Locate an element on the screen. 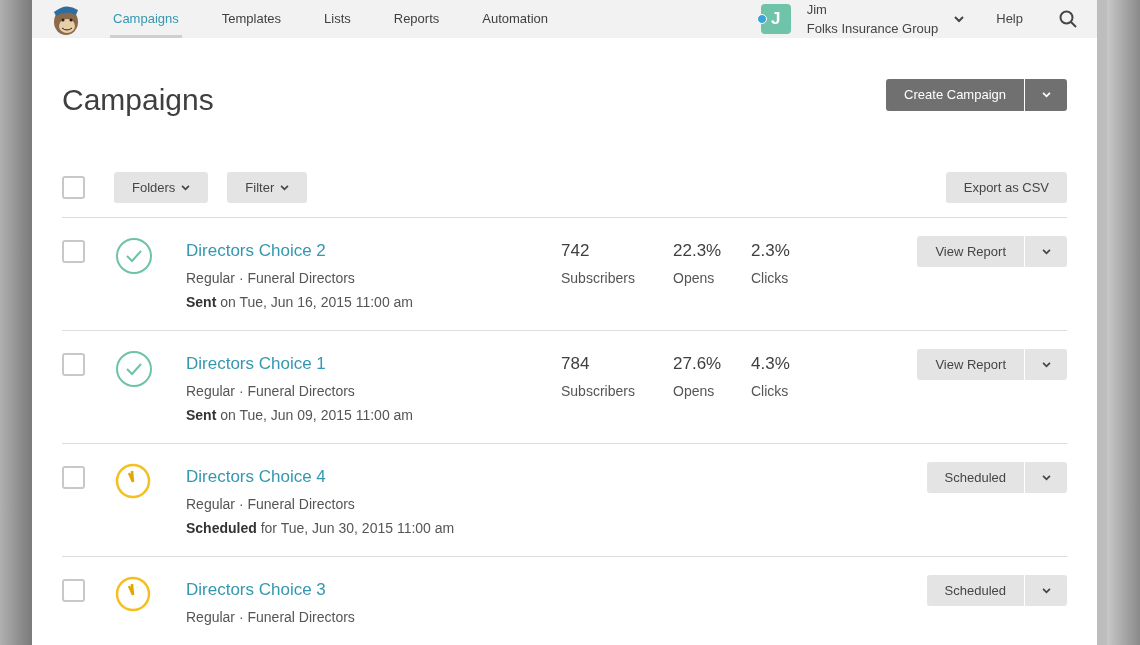 The height and width of the screenshot is (645, 1140). nav-tab: Reports is located at coordinates (416, 19).